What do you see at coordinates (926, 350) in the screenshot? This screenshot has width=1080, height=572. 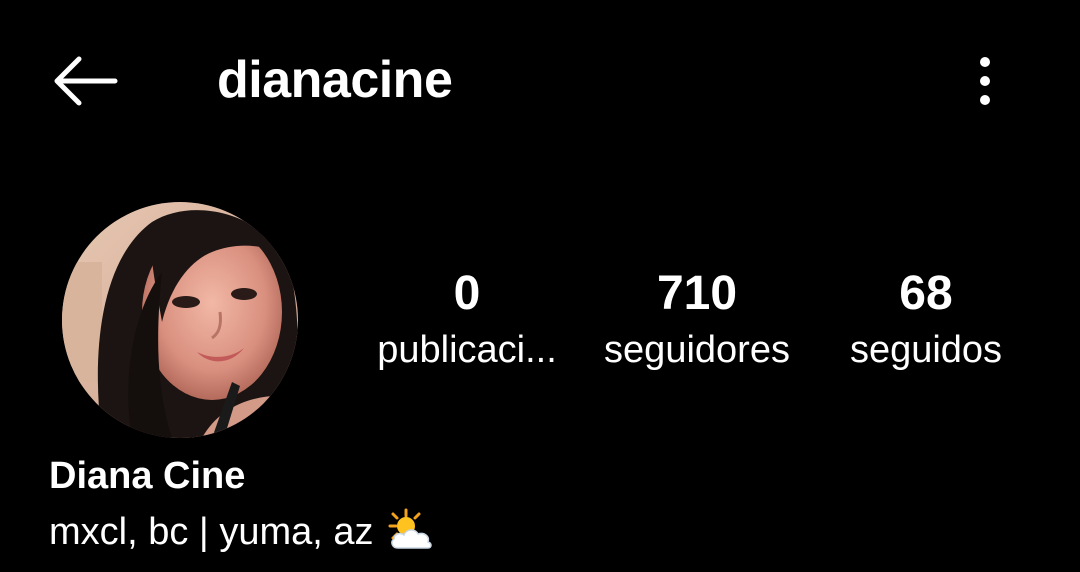 I see `following-label: seguidos` at bounding box center [926, 350].